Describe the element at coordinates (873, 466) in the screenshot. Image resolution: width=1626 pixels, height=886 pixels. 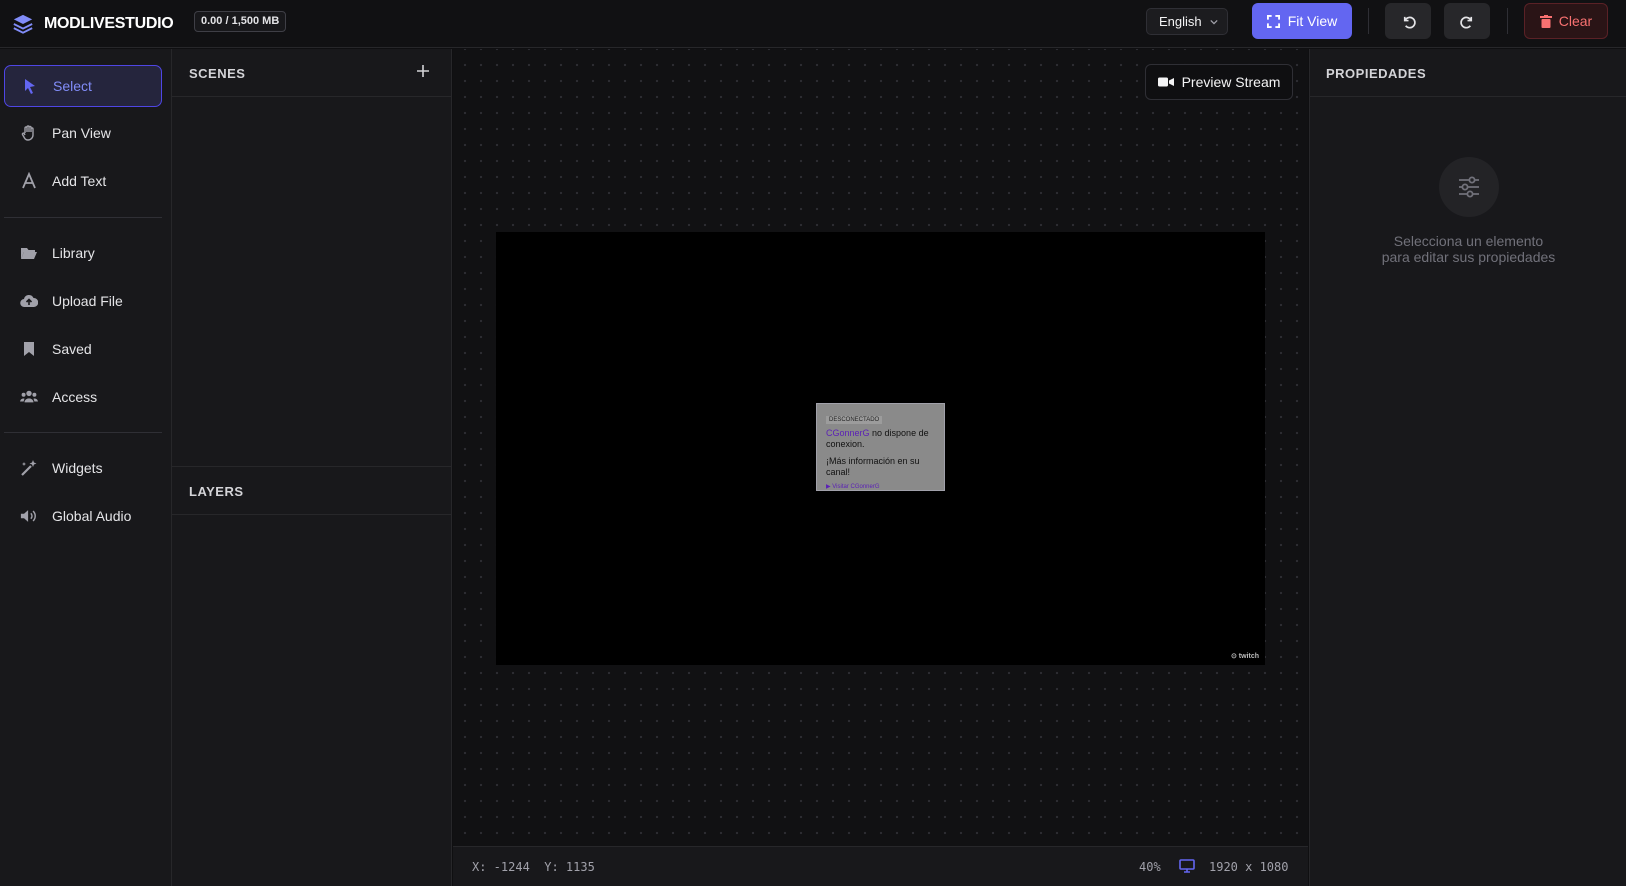
I see `more-info-text: ¡Más información en su canal!` at that location.